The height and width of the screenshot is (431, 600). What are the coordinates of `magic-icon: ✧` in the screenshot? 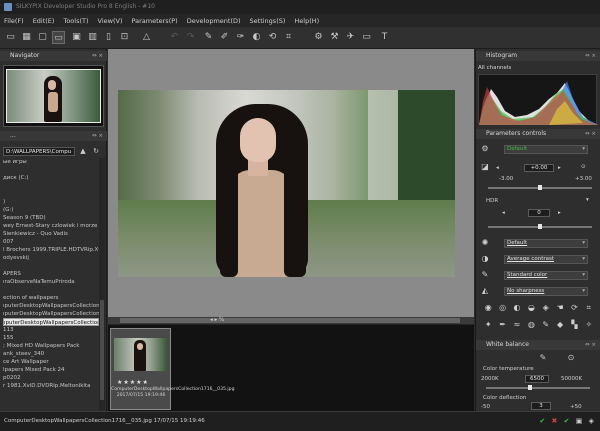 It's located at (589, 326).